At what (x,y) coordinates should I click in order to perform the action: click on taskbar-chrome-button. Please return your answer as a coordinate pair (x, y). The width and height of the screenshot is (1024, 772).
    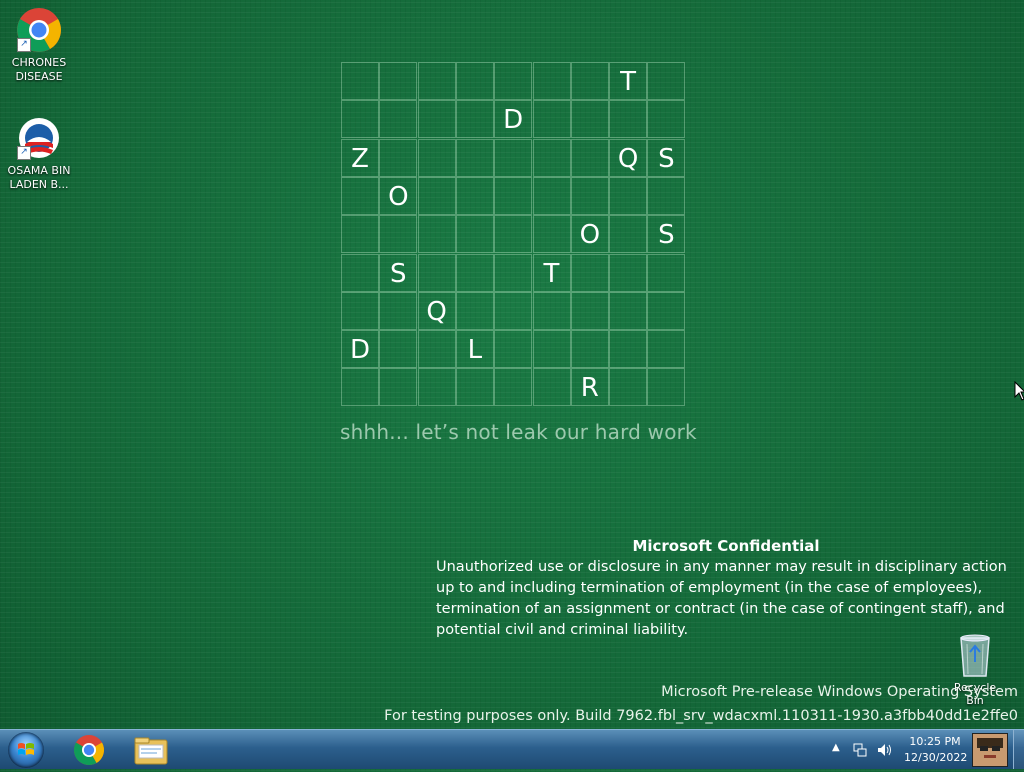
    Looking at the image, I should click on (89, 750).